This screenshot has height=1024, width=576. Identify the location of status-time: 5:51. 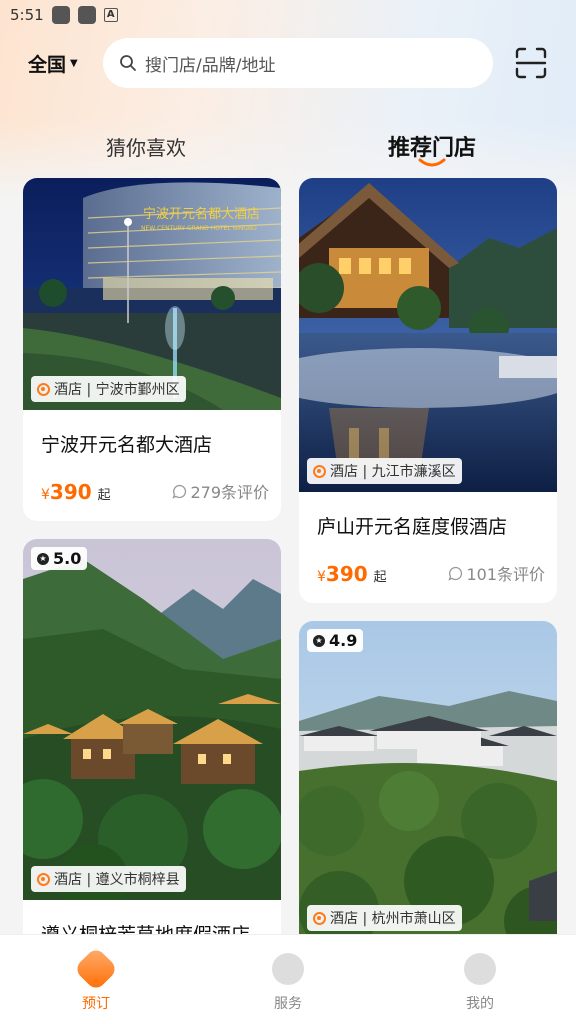
(27, 15).